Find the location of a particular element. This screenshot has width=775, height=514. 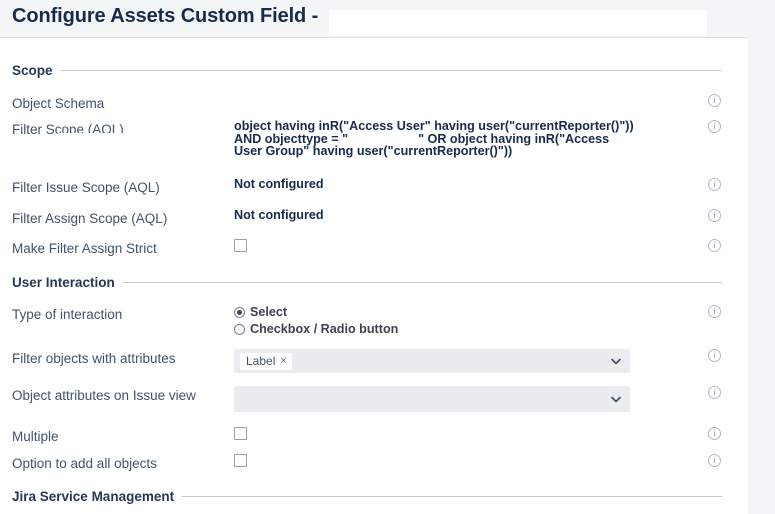

chip-remove-icon: × is located at coordinates (283, 361).